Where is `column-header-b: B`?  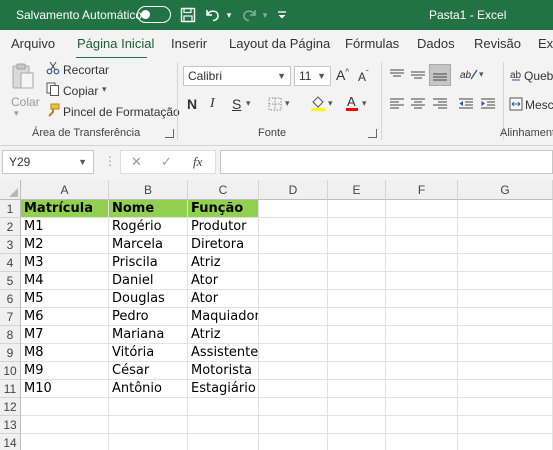
column-header-b: B is located at coordinates (148, 190).